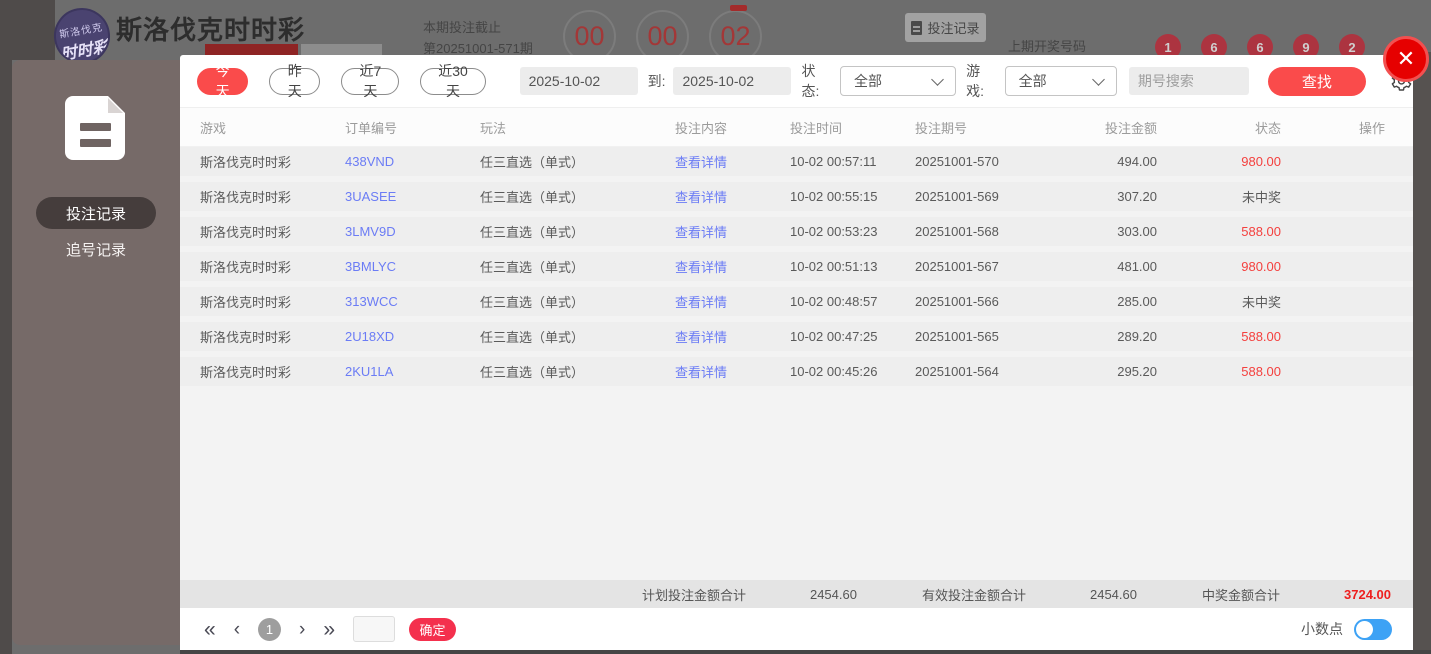 Image resolution: width=1431 pixels, height=654 pixels. I want to click on cell-order-number: 2KU1LA, so click(412, 371).